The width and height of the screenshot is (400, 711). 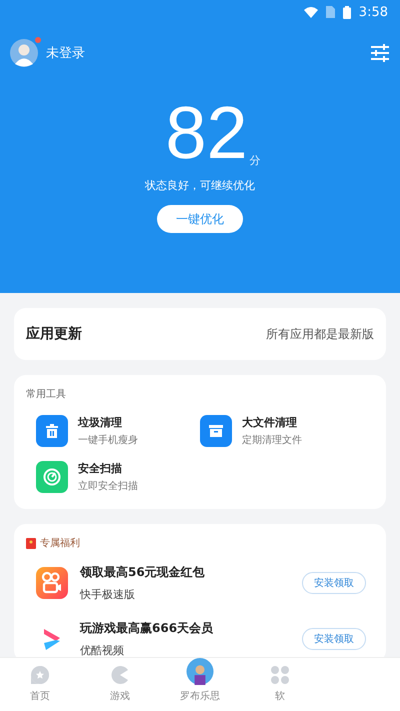 I want to click on archive-icon, so click(x=216, y=431).